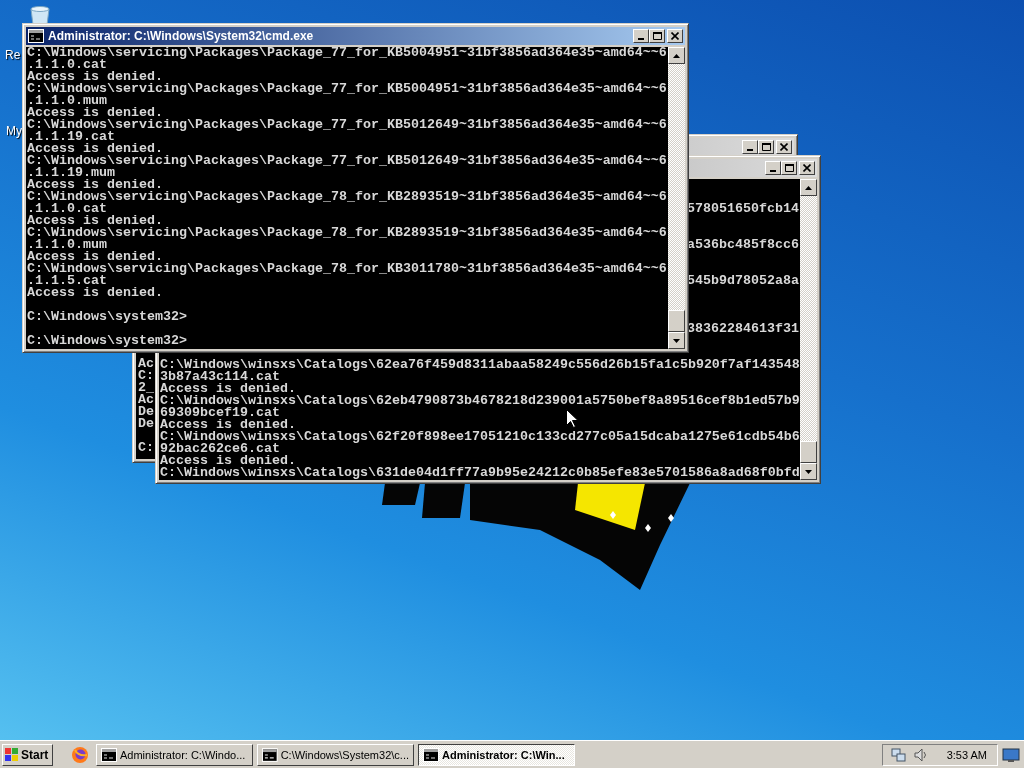 The image size is (1024, 768). I want to click on network-icon, so click(898, 754).